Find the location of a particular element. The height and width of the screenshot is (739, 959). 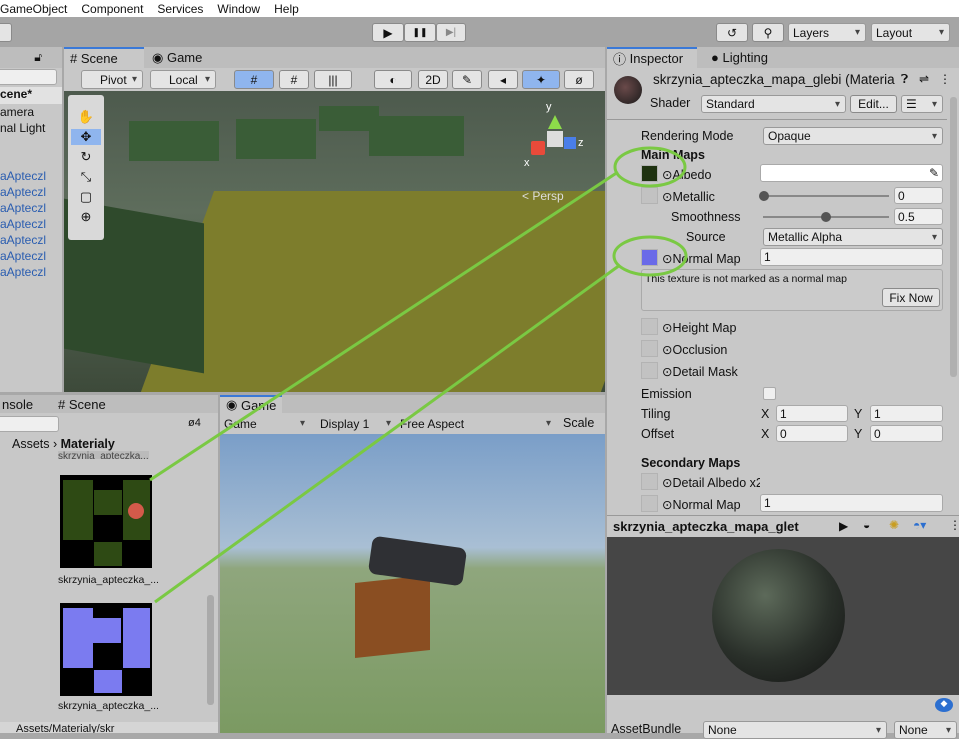

annotation-circle-albedo is located at coordinates (650, 167).